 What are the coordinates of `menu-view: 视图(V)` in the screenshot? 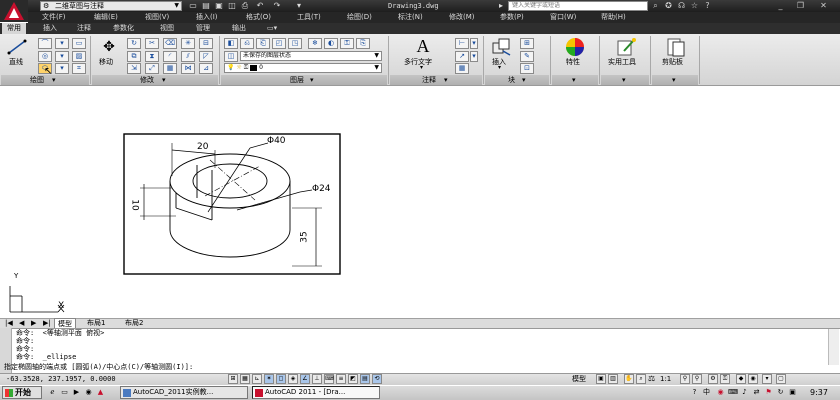 It's located at (157, 17).